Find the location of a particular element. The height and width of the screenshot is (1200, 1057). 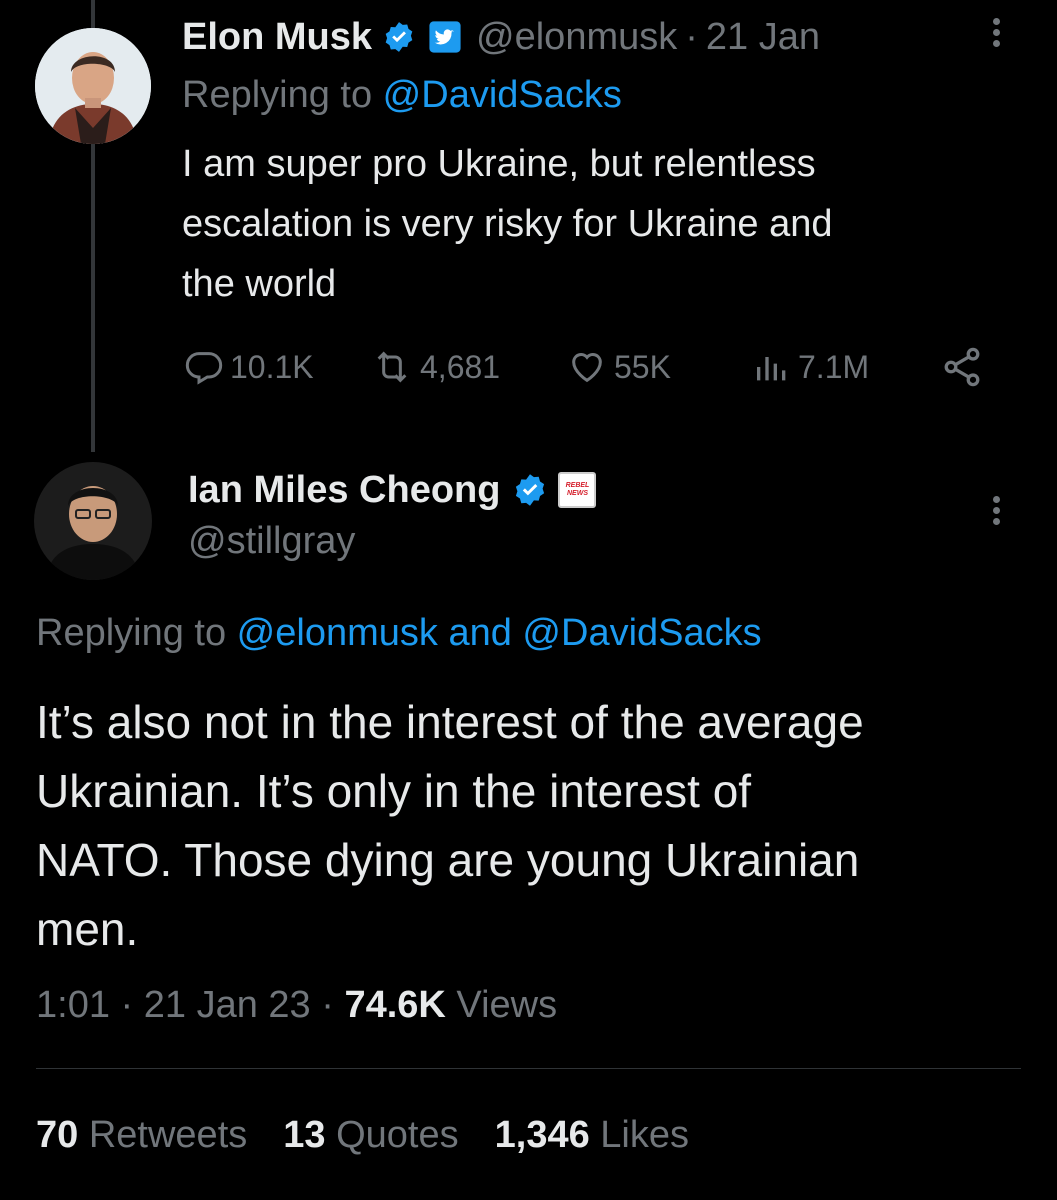

author-handle: @elonmusk is located at coordinates (576, 37).